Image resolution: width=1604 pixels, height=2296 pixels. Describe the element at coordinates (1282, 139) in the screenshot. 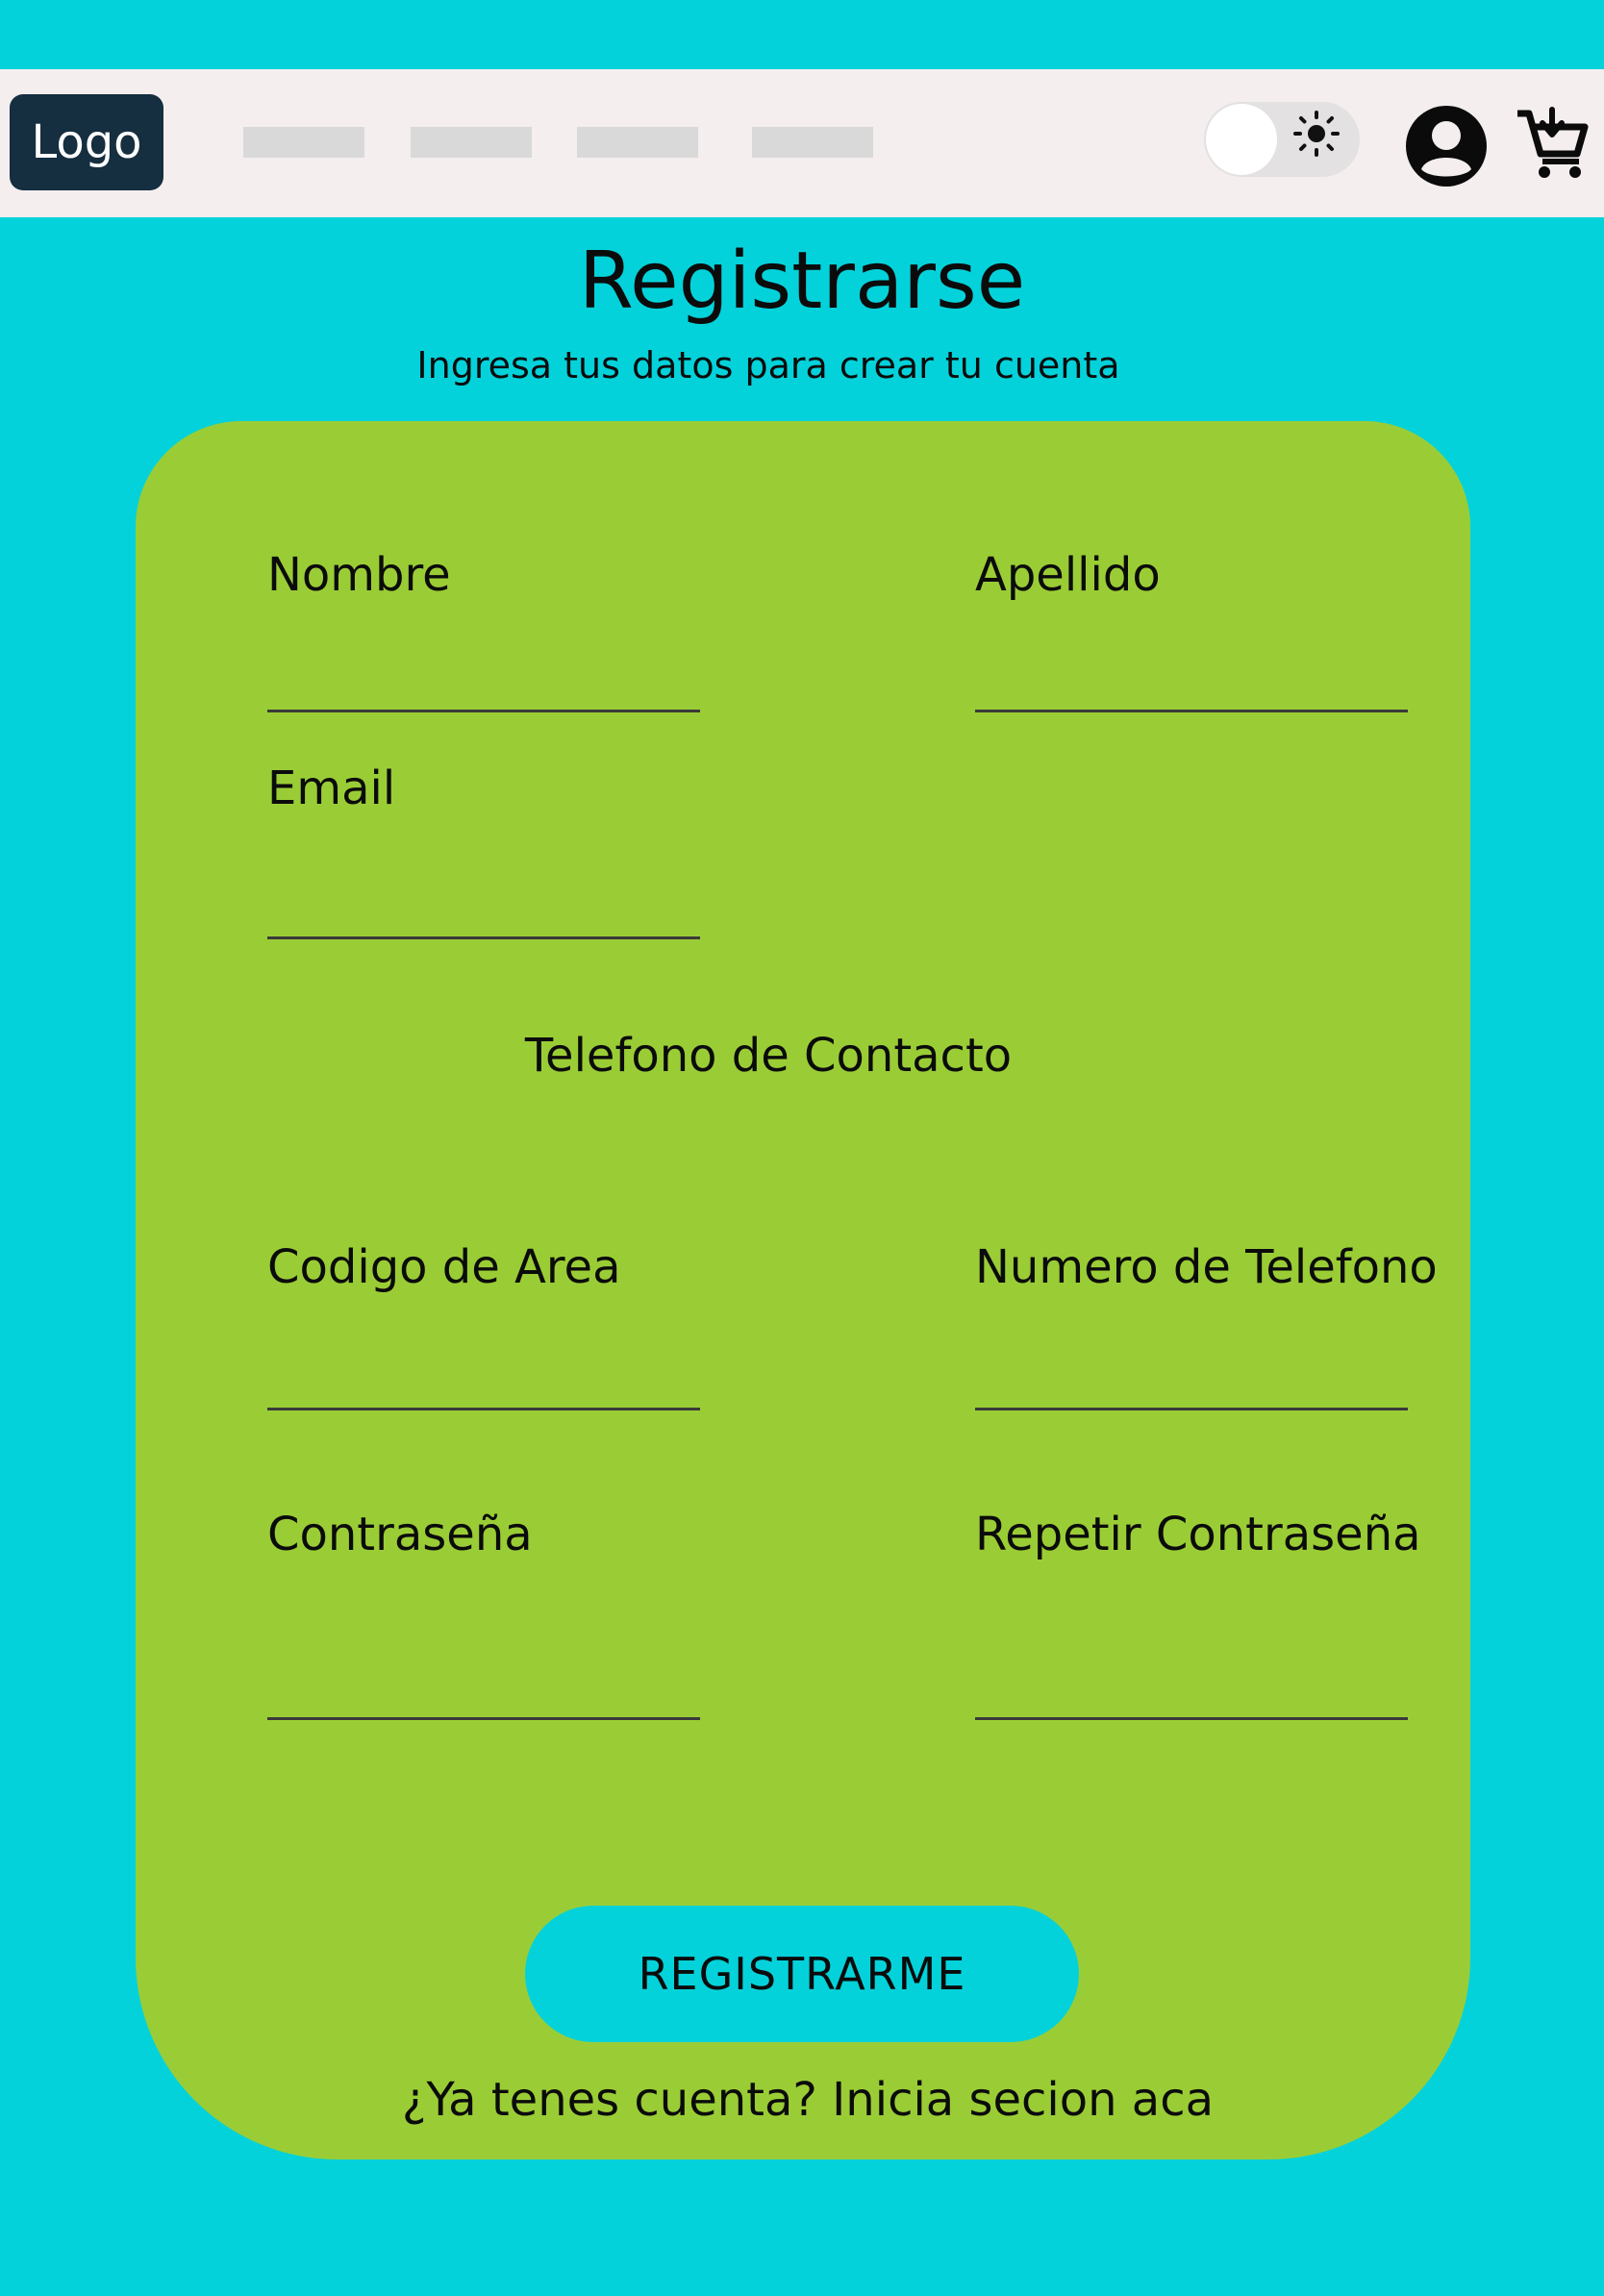

I see `theme-toggle` at that location.